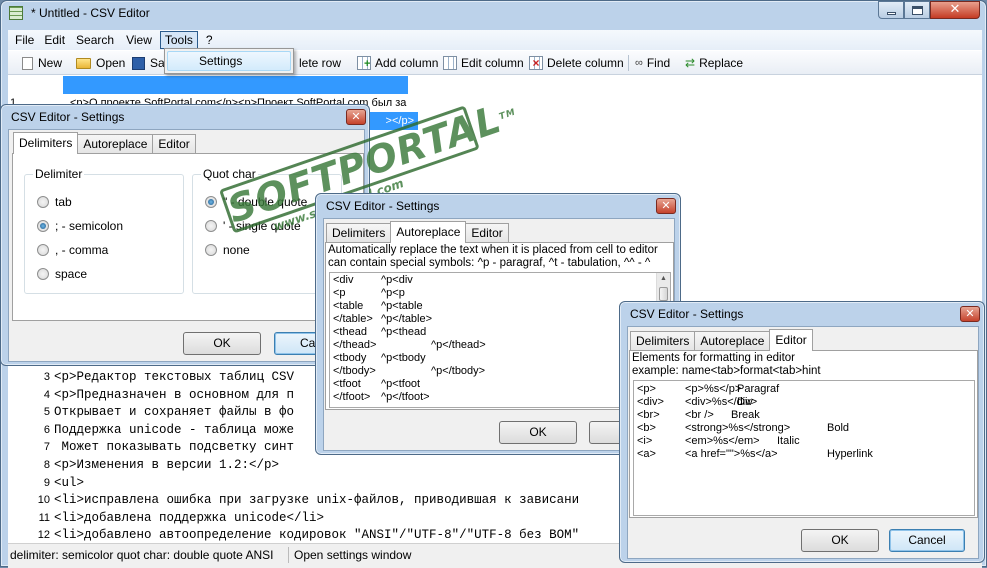  Describe the element at coordinates (802, 402) in the screenshot. I see `editor-rule: <div> <div>%s</div> Div` at that location.